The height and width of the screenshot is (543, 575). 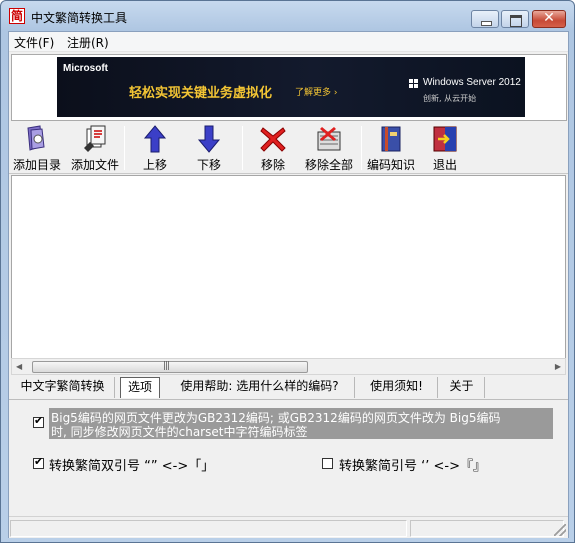 I want to click on arrow-down-icon, so click(x=209, y=139).